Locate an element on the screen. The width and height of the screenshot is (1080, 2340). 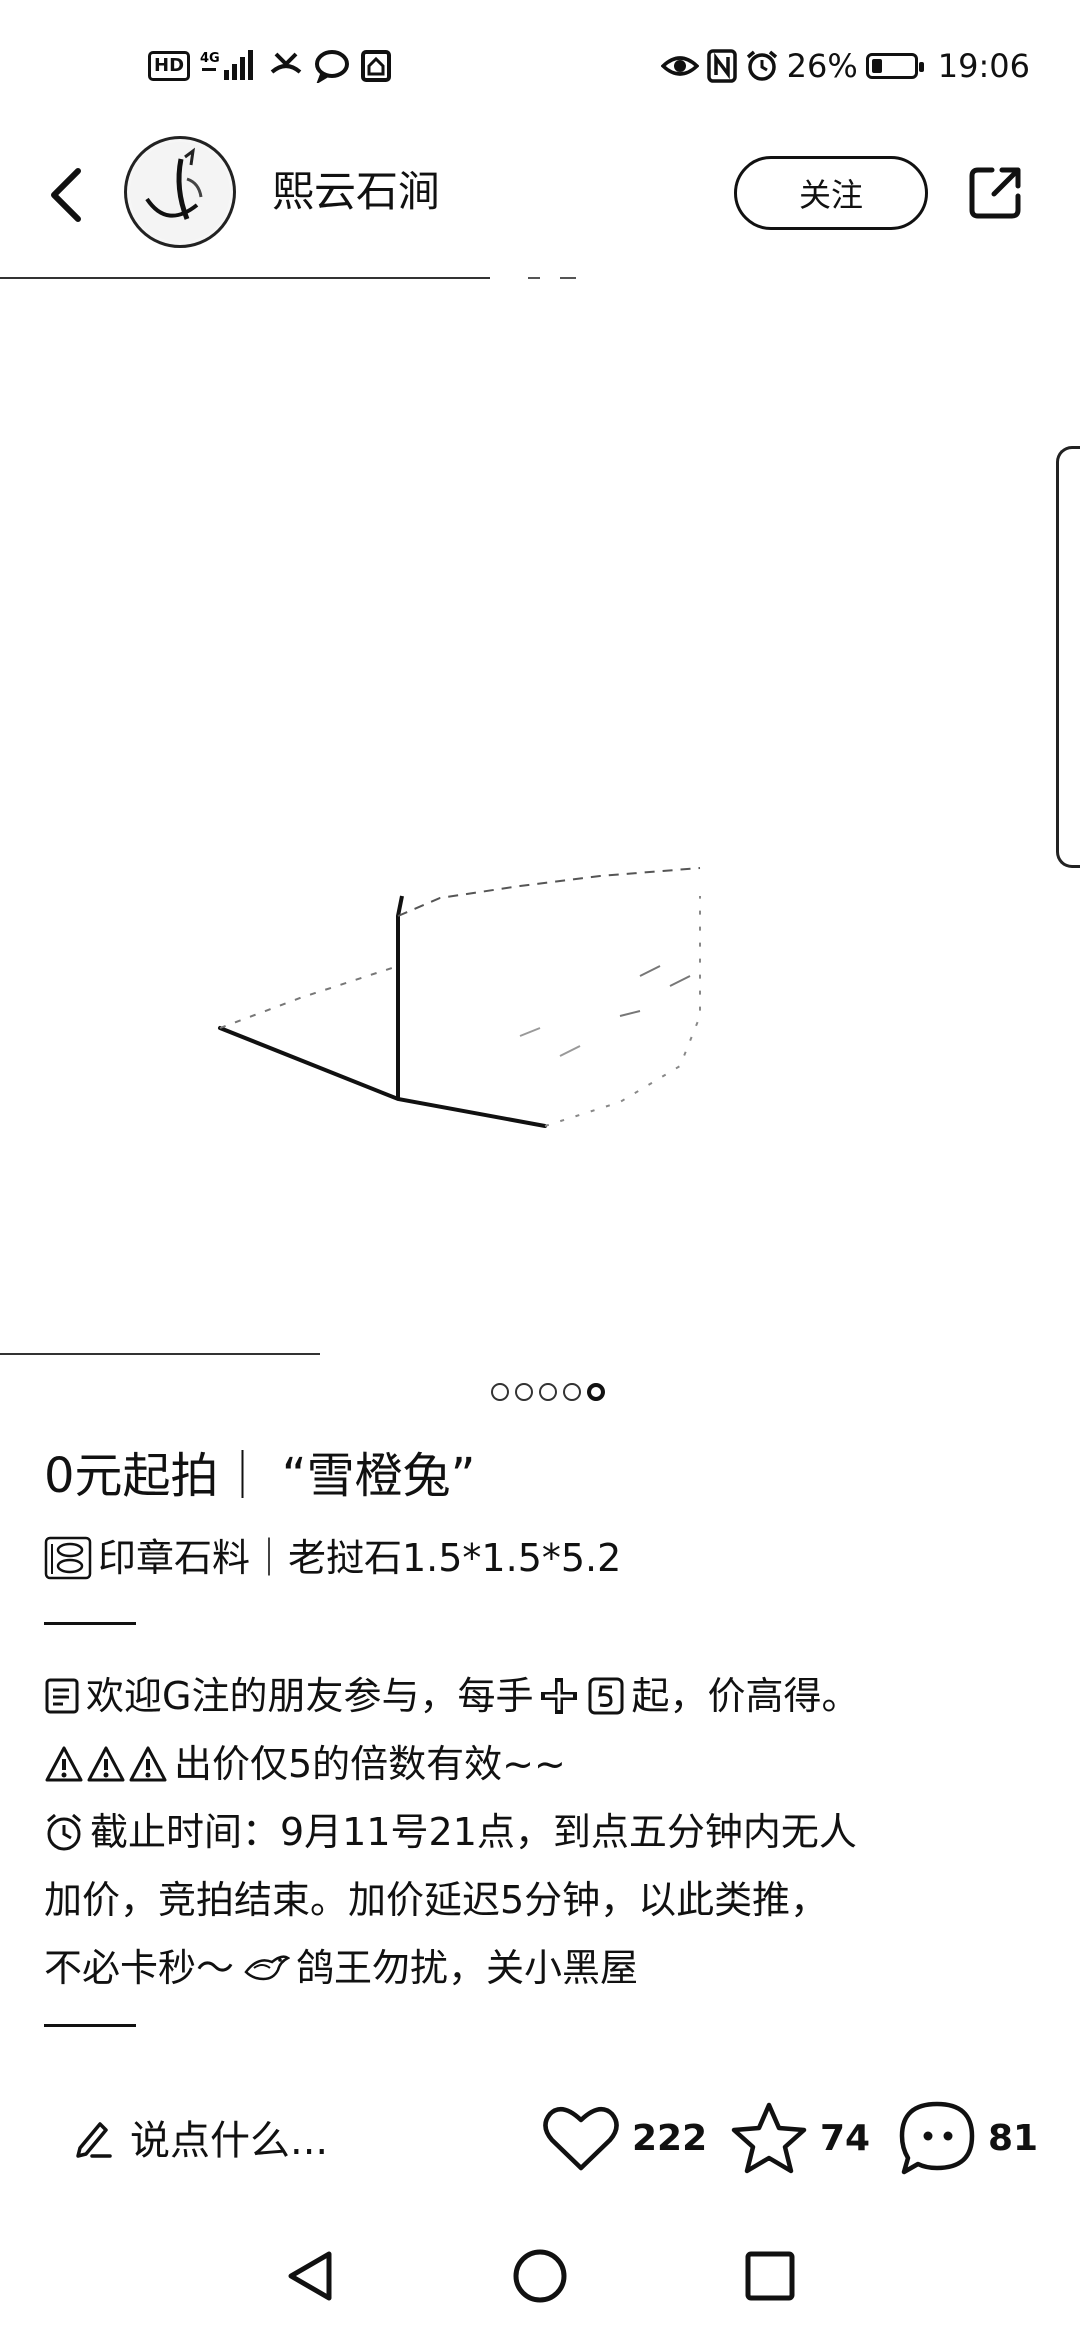
action-bar: 说点什么... 222 74 81 is located at coordinates (540, 2137).